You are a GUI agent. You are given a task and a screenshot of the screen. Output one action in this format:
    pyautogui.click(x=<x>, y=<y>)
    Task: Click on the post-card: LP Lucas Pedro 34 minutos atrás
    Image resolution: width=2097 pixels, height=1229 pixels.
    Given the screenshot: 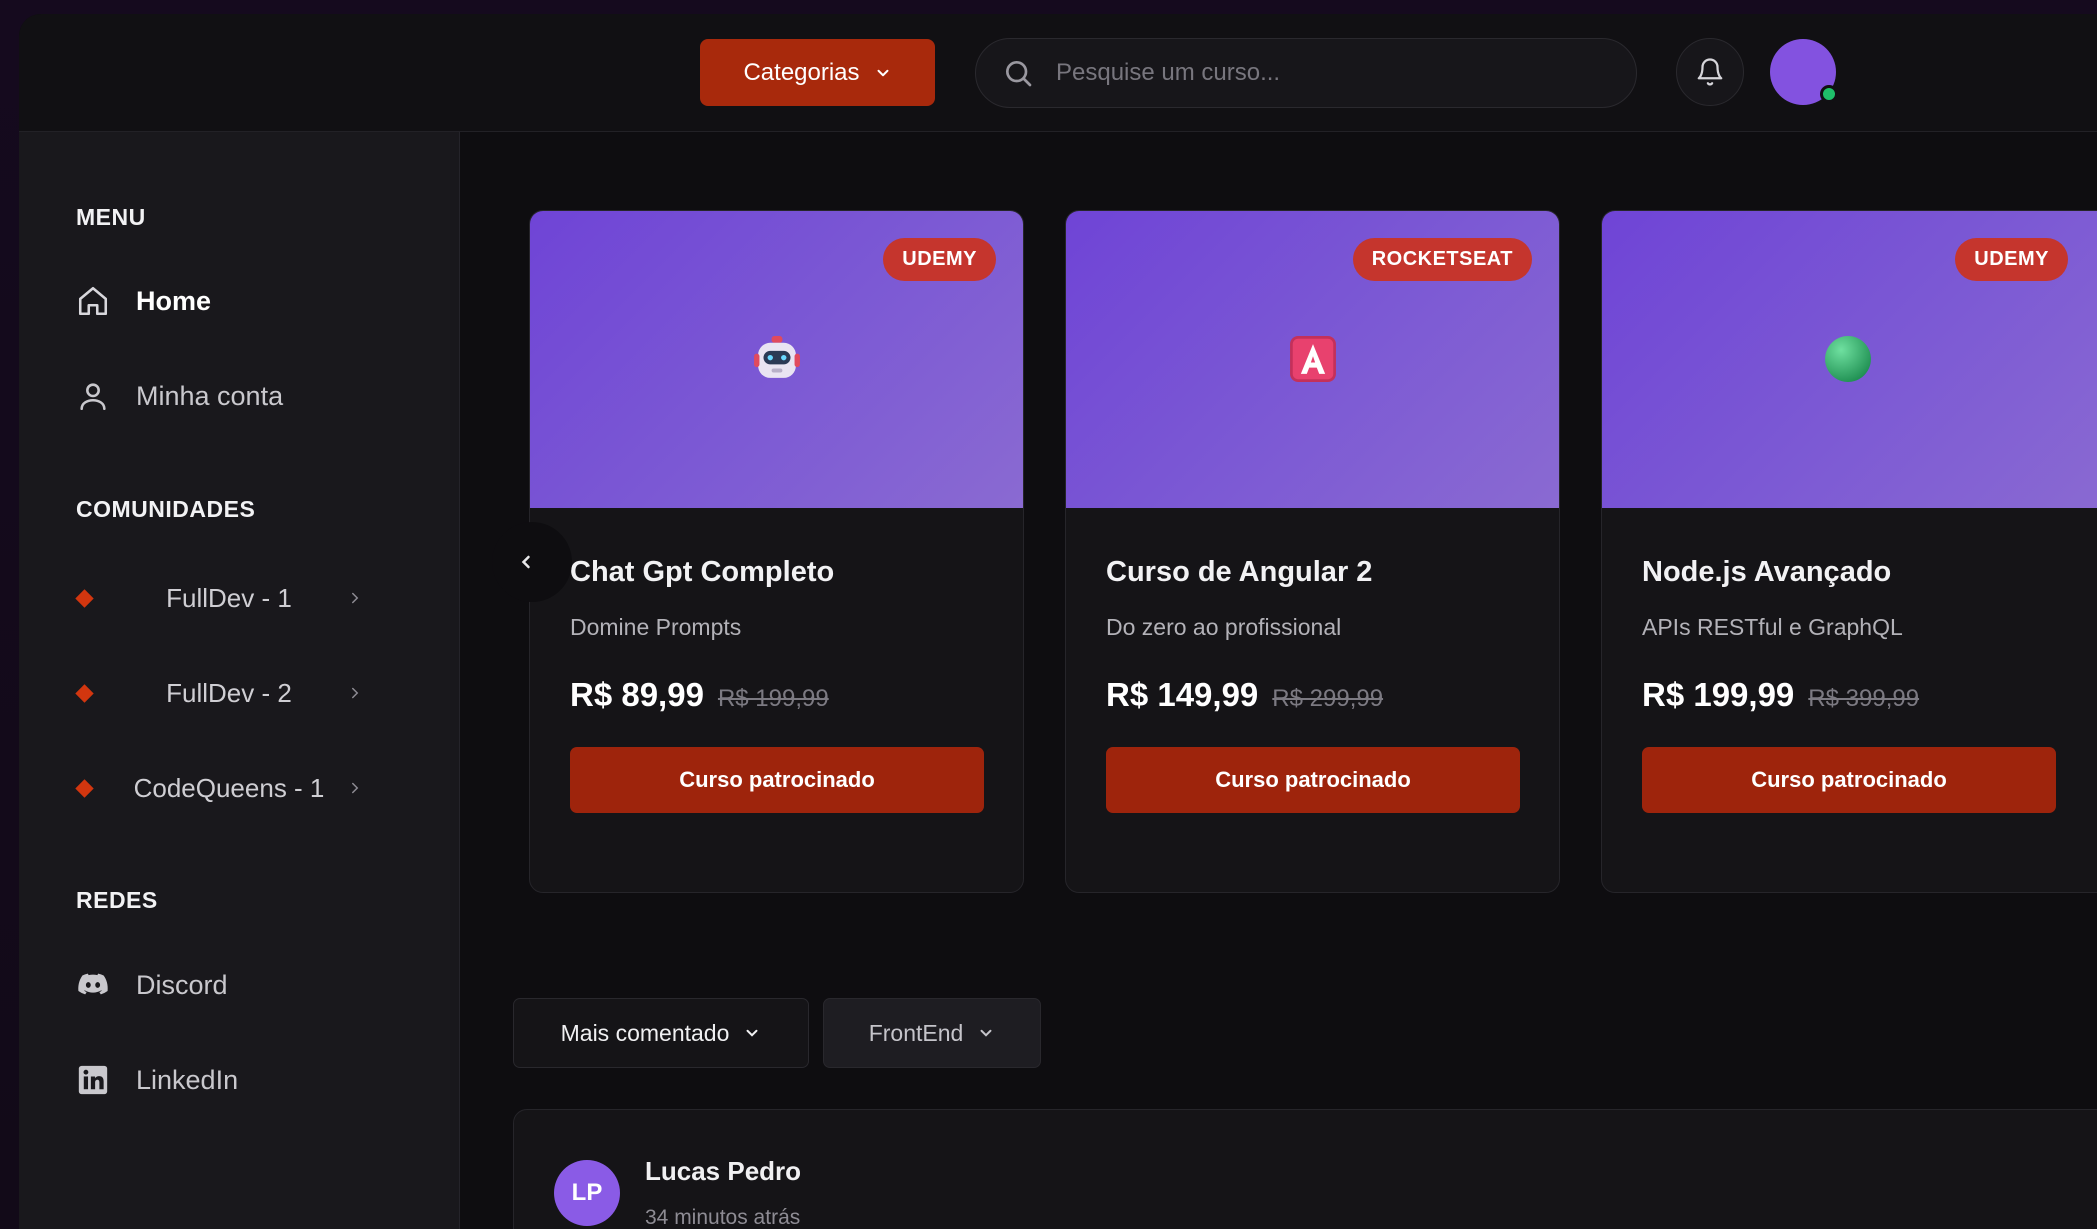 What is the action you would take?
    pyautogui.click(x=1305, y=1169)
    